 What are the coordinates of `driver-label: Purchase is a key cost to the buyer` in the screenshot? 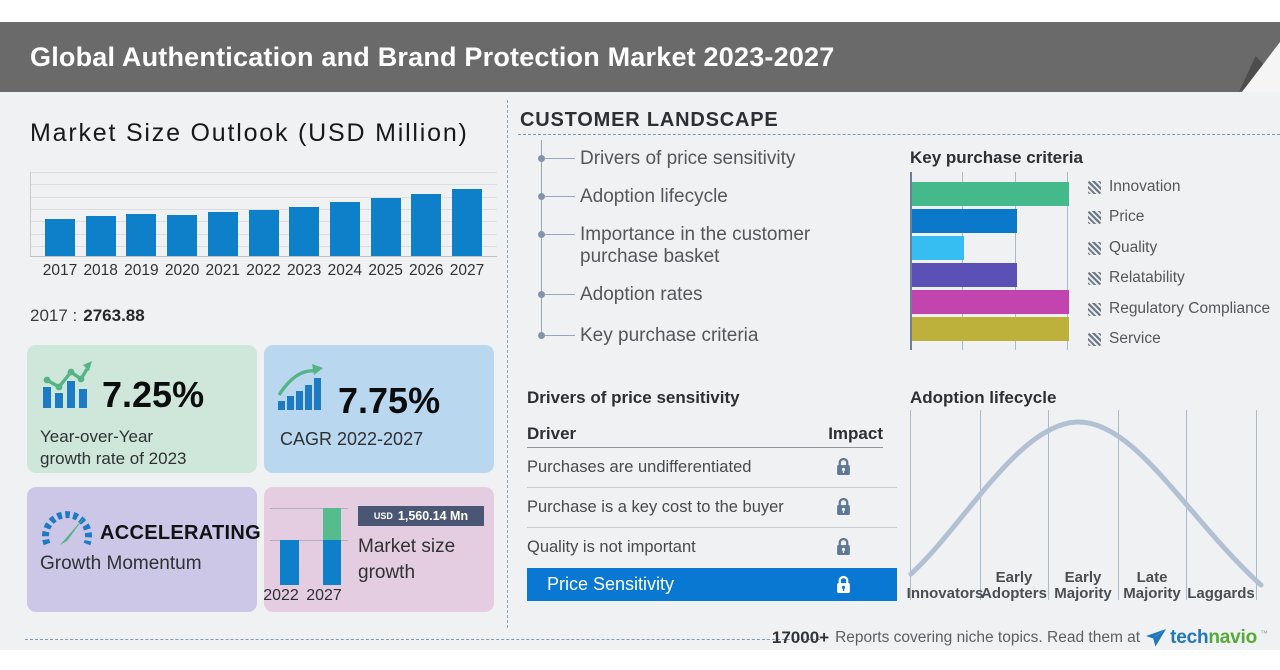 It's located at (655, 507).